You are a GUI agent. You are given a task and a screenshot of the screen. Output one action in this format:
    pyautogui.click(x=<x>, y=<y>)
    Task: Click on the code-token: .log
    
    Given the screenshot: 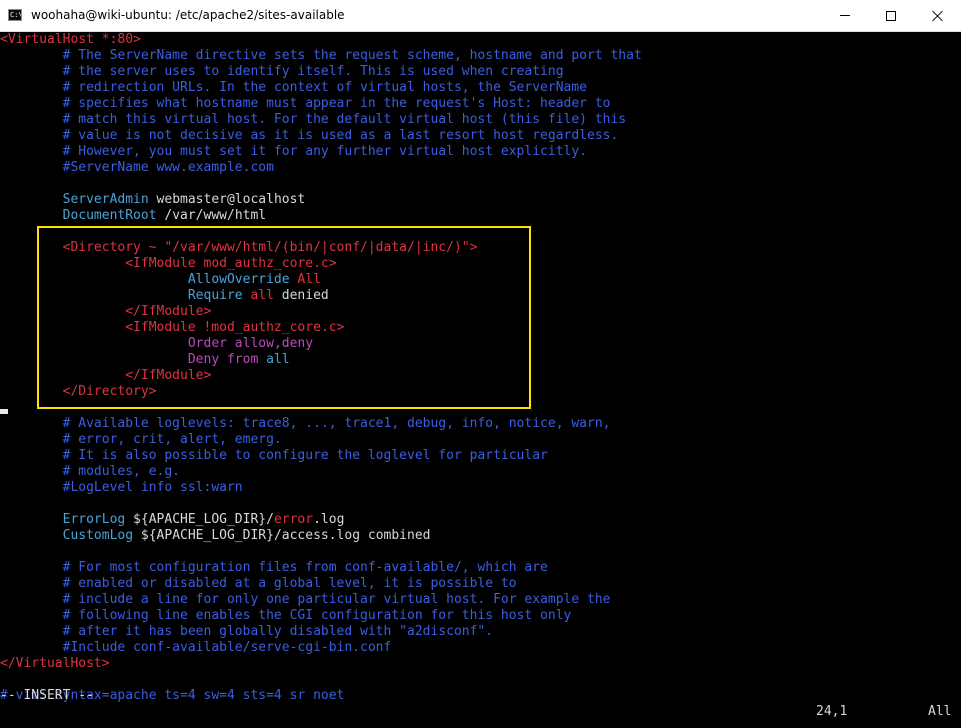 What is the action you would take?
    pyautogui.click(x=329, y=519)
    